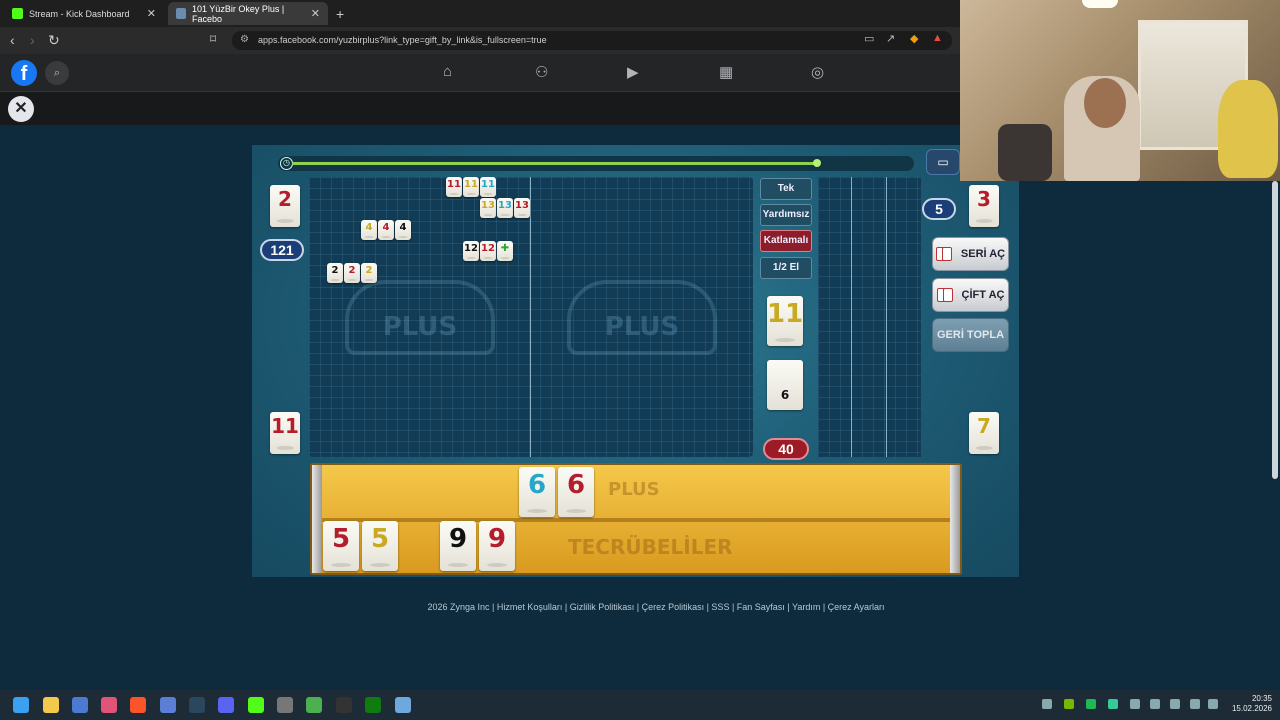 This screenshot has width=1280, height=720. What do you see at coordinates (1175, 704) in the screenshot?
I see `mic-icon` at bounding box center [1175, 704].